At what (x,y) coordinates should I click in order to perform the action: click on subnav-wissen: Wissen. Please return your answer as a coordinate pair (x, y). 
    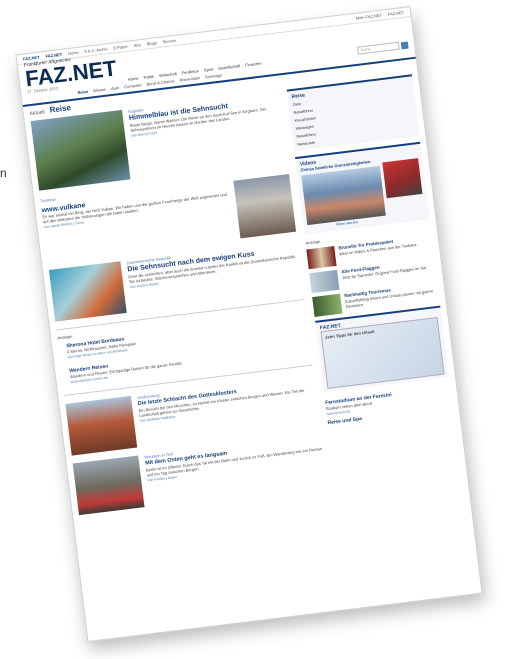
    Looking at the image, I should click on (100, 91).